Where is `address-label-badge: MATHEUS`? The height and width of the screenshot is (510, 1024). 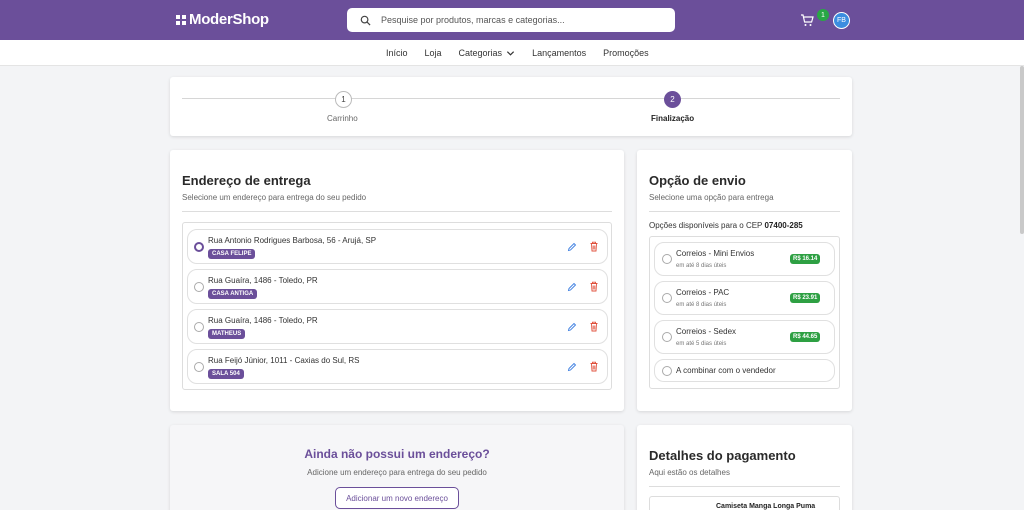 address-label-badge: MATHEUS is located at coordinates (227, 334).